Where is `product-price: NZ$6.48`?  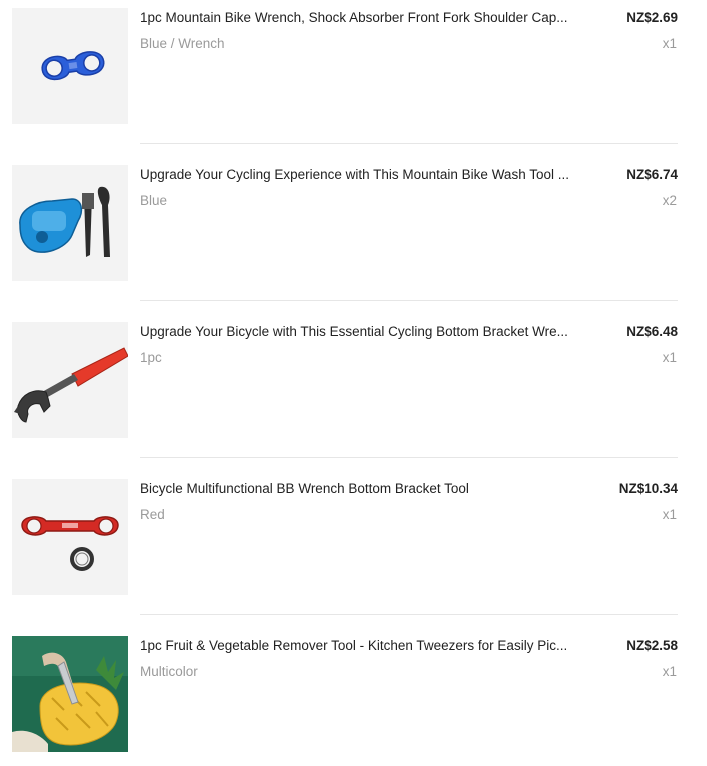
product-price: NZ$6.48 is located at coordinates (652, 331).